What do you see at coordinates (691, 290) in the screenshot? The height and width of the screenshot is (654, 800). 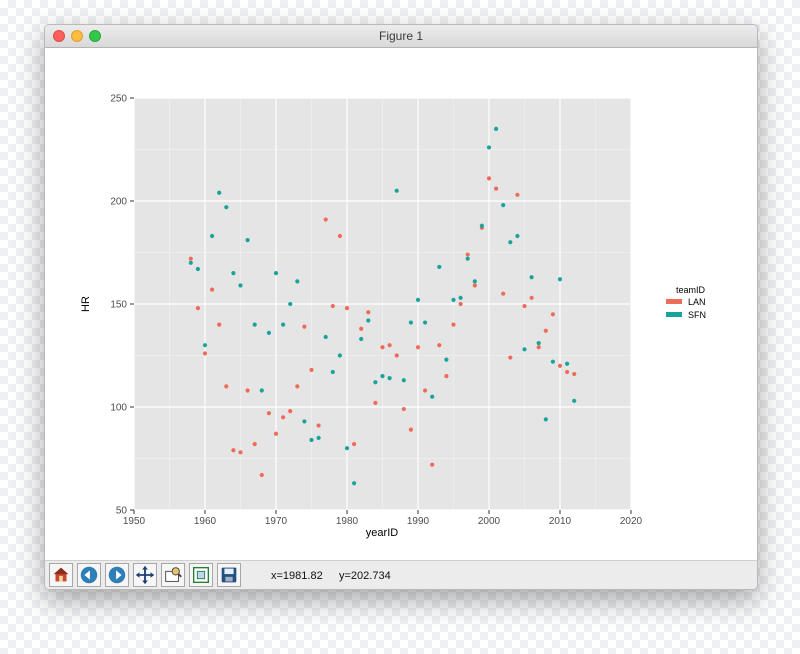 I see `legend-title: teamID` at bounding box center [691, 290].